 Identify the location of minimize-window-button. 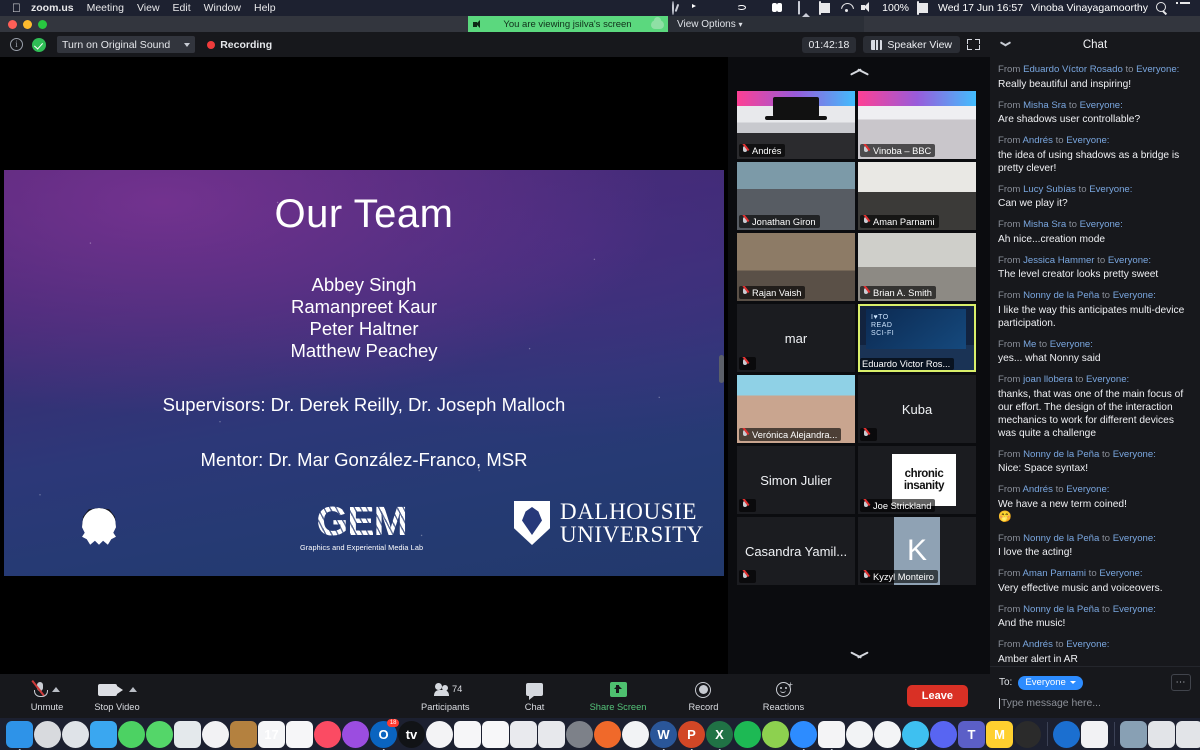
(27, 24).